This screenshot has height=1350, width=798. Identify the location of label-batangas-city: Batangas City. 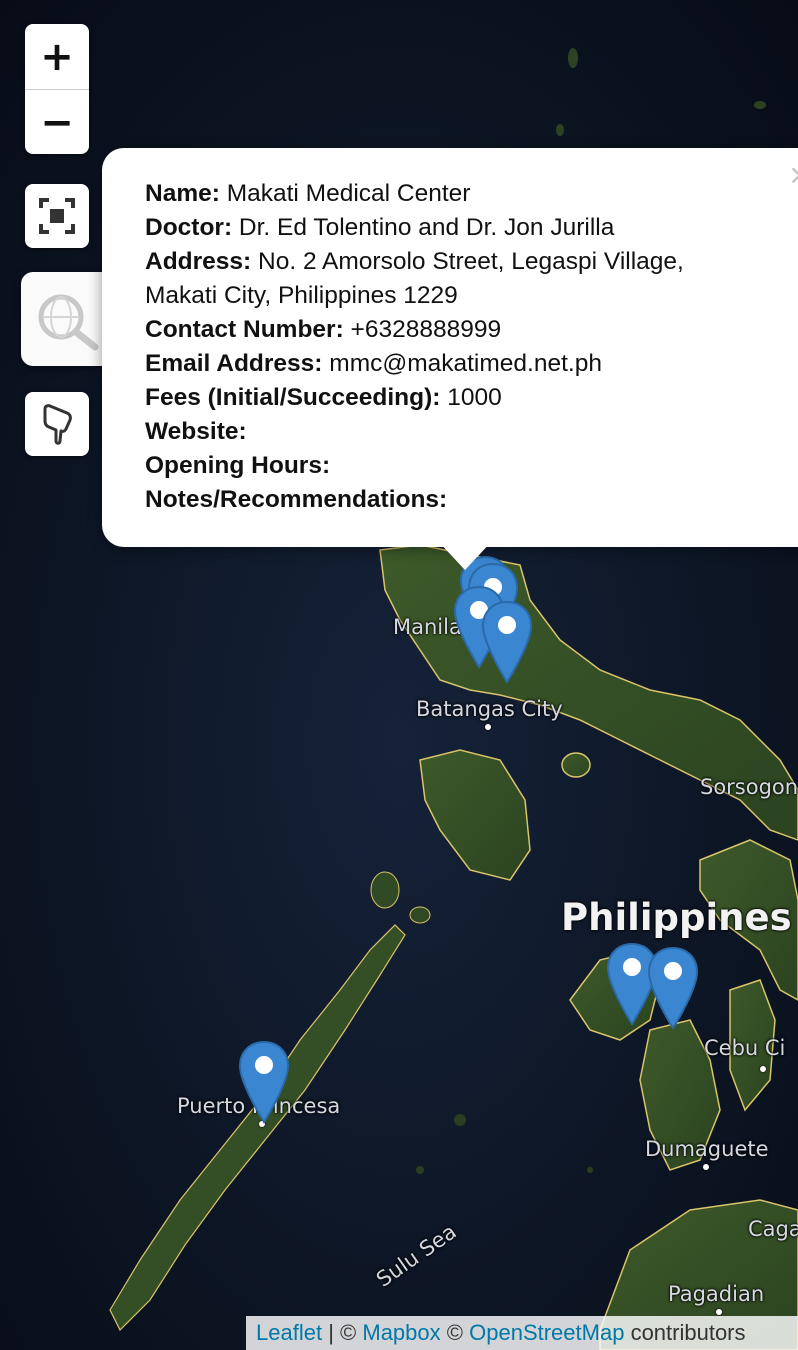
(489, 709).